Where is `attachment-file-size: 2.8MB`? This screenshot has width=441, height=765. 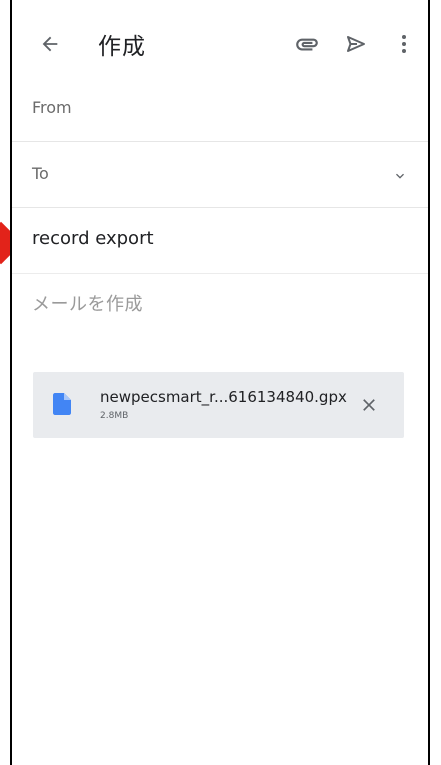 attachment-file-size: 2.8MB is located at coordinates (114, 416).